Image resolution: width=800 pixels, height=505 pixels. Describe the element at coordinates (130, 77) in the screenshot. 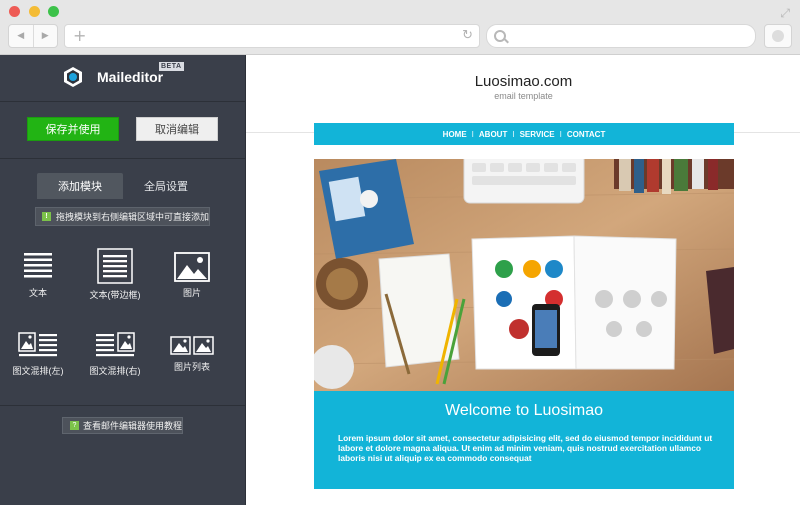

I see `brand-name: Maileditor` at that location.